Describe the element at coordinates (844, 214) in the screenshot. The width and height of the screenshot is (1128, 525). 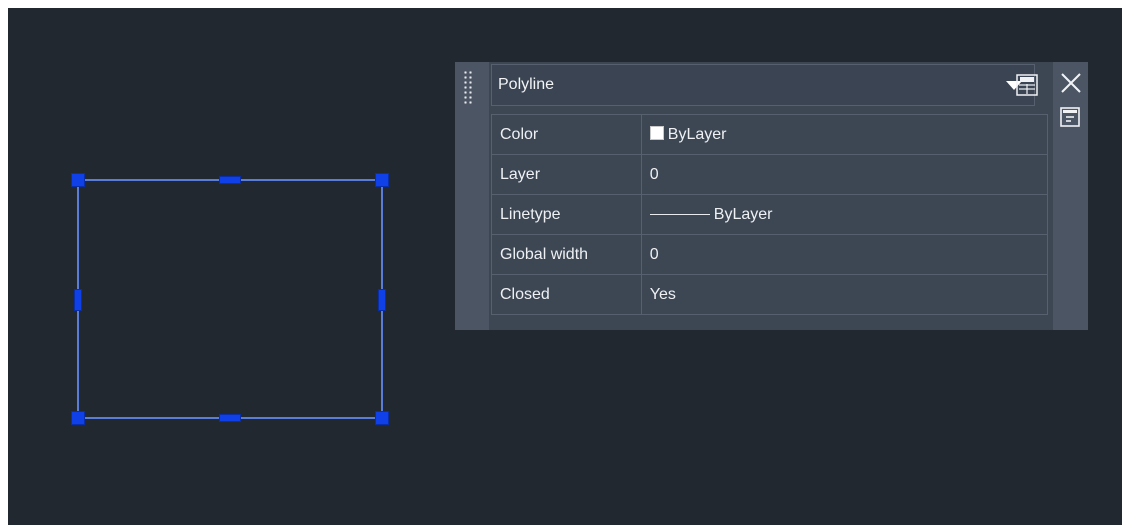
I see `linetype-value: ByLayer` at that location.